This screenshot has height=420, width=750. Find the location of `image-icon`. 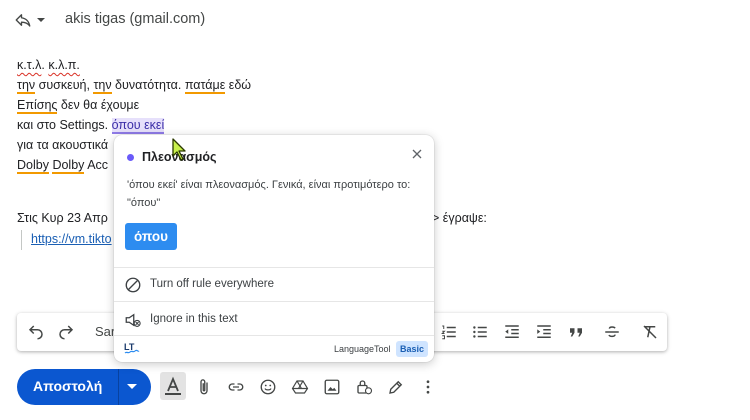

image-icon is located at coordinates (332, 387).